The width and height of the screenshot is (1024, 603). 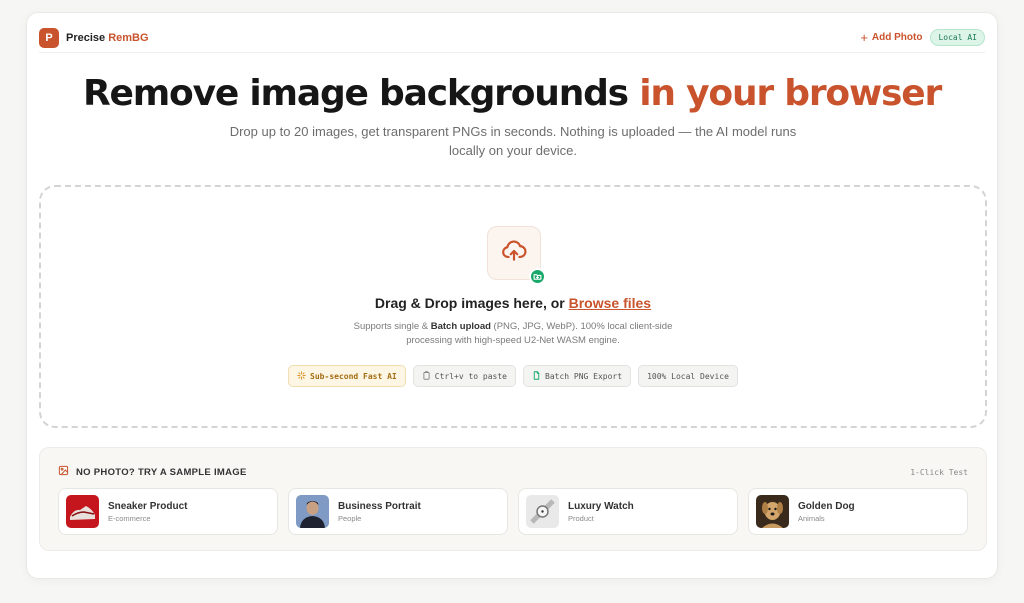 What do you see at coordinates (470, 376) in the screenshot?
I see `chip-paste-label: Ctrl+v to paste` at bounding box center [470, 376].